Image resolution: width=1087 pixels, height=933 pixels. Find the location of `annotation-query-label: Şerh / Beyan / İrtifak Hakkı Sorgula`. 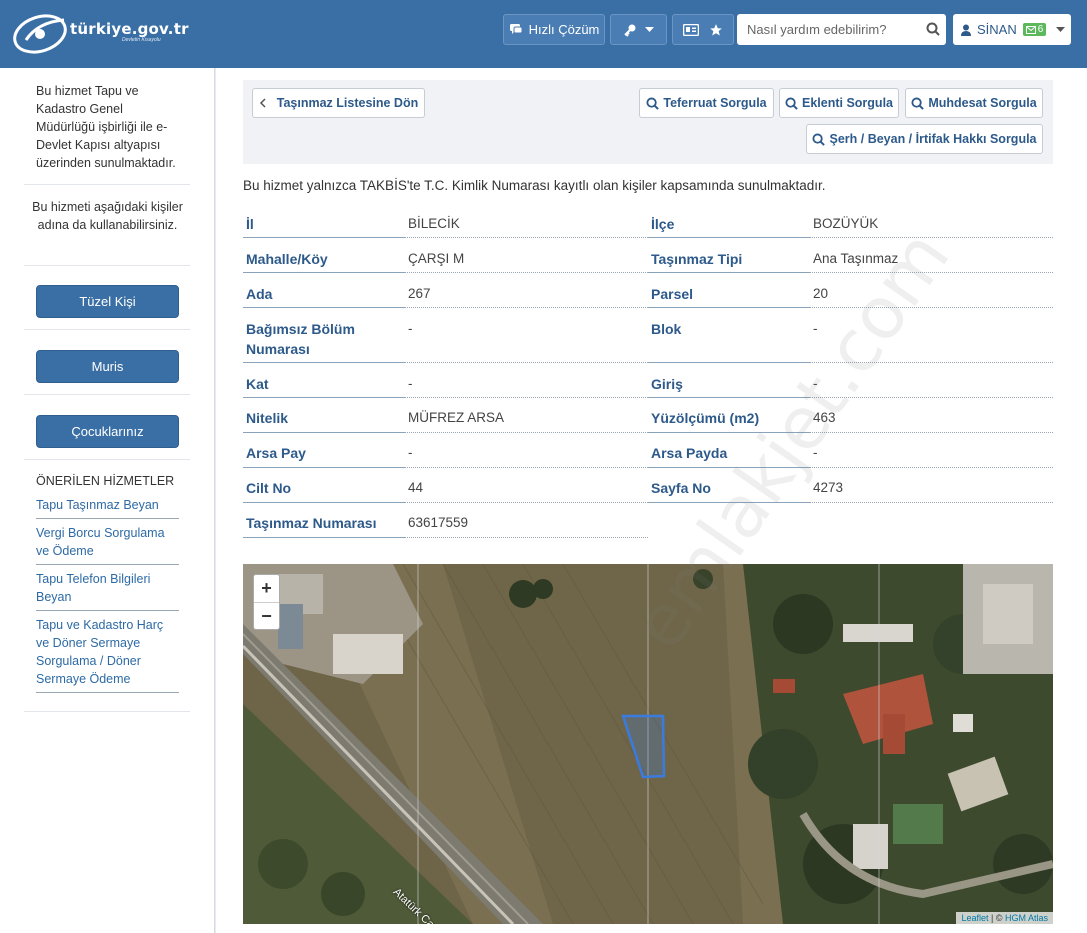

annotation-query-label: Şerh / Beyan / İrtifak Hakkı Sorgula is located at coordinates (933, 139).